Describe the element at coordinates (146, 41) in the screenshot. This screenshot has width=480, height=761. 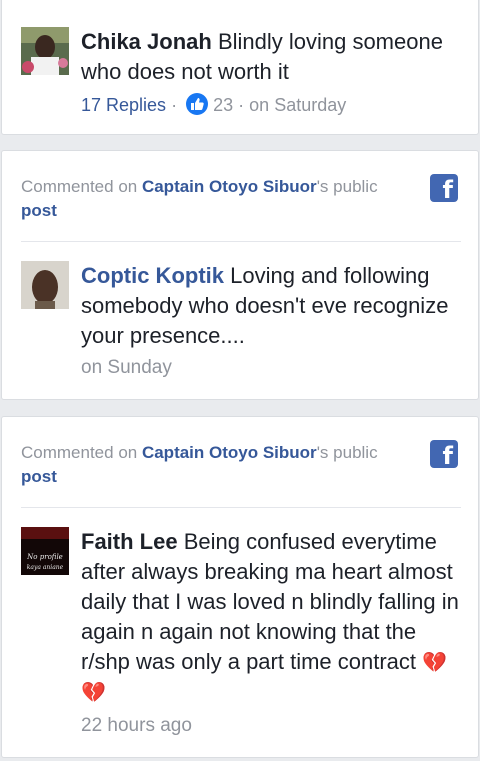
I see `comment-author: Chika Jonah` at that location.